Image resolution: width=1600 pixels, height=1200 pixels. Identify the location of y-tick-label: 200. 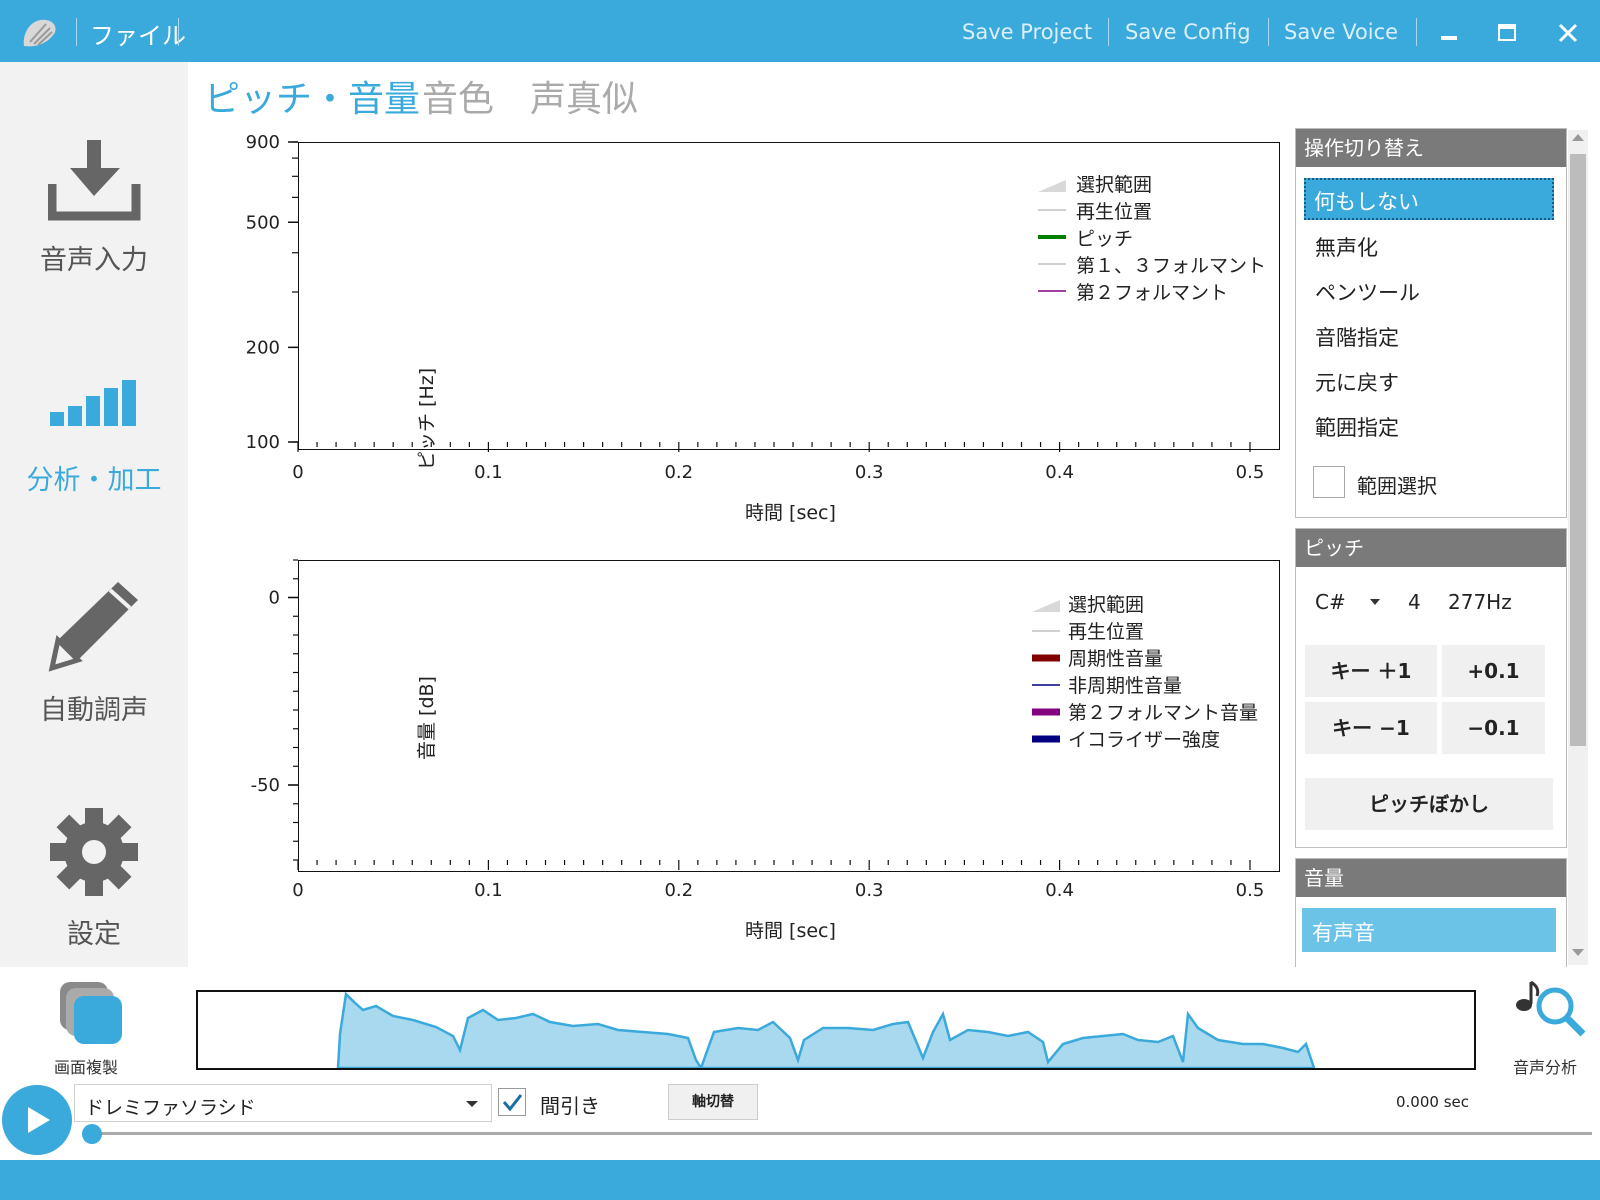
(263, 347).